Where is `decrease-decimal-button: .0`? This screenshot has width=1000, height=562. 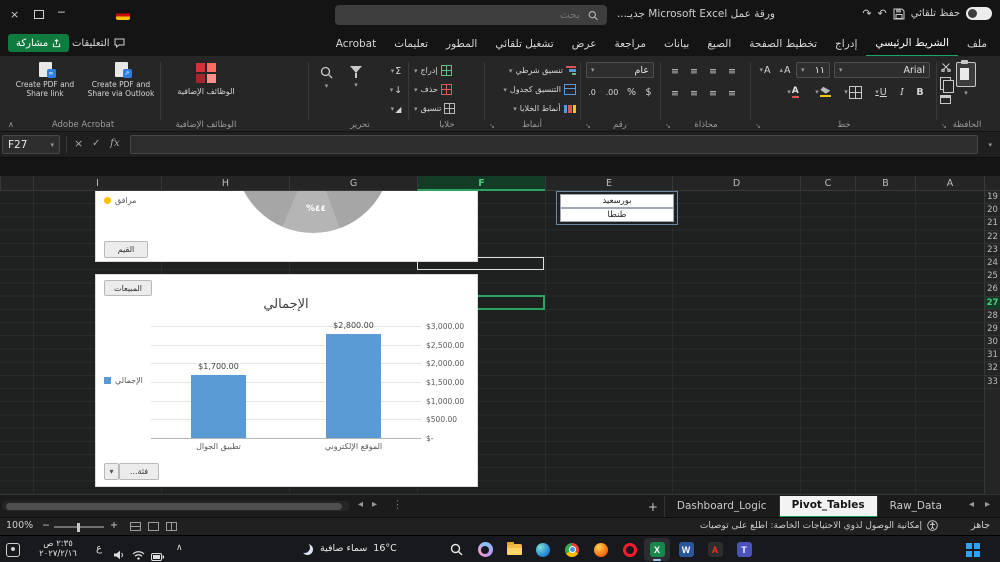
decrease-decimal-button: .0 is located at coordinates (592, 92).